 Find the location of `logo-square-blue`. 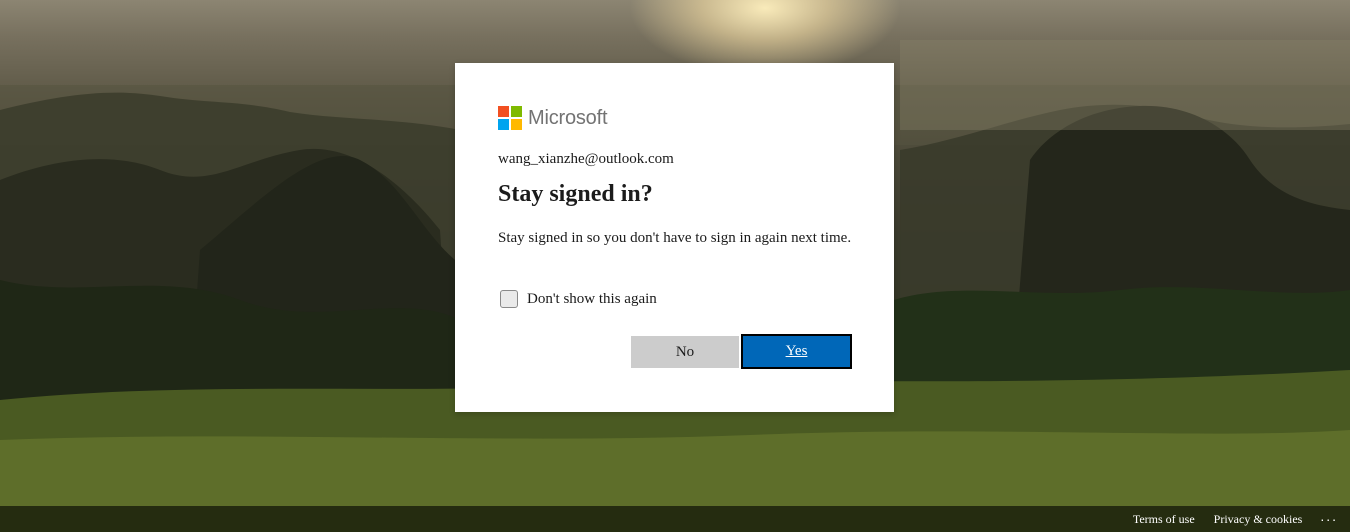

logo-square-blue is located at coordinates (503, 124).